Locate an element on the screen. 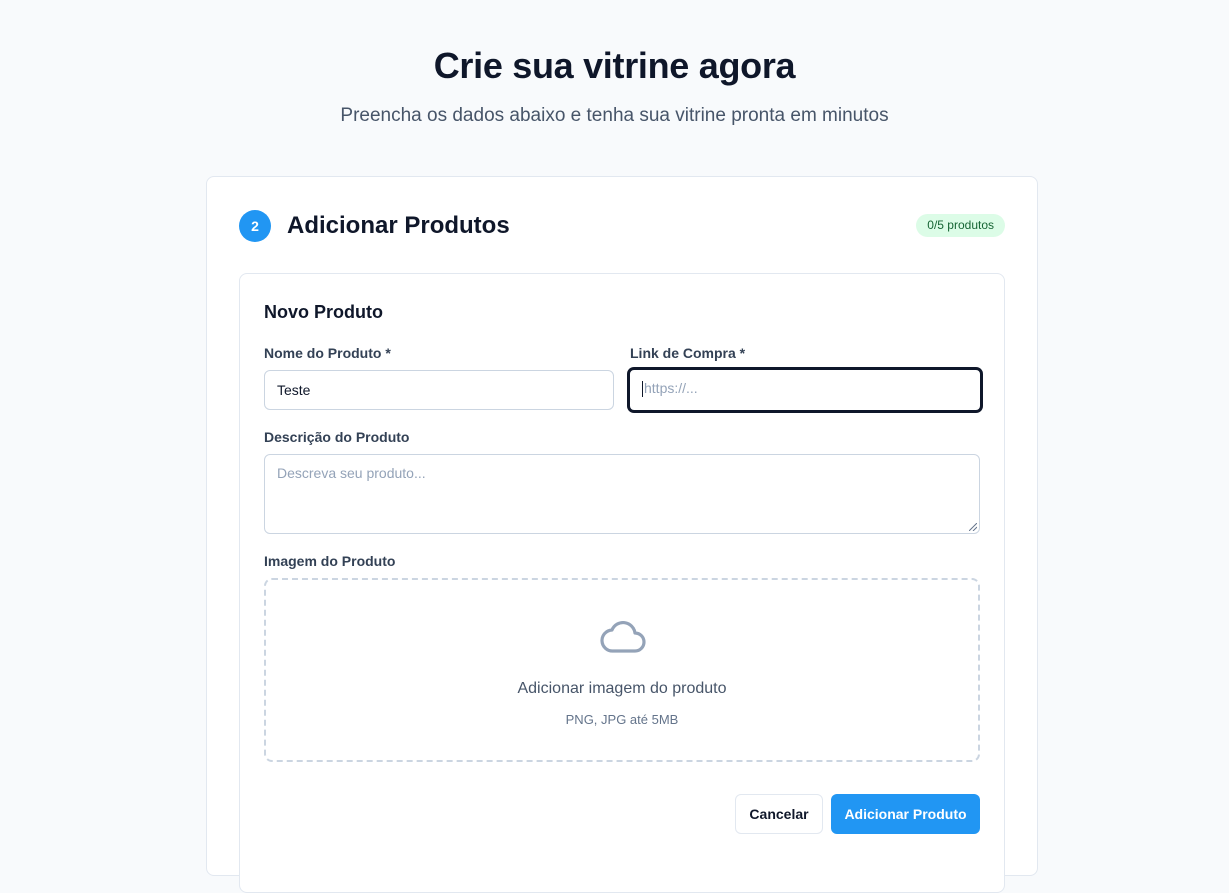  cancel-button: Cancelar is located at coordinates (779, 814).